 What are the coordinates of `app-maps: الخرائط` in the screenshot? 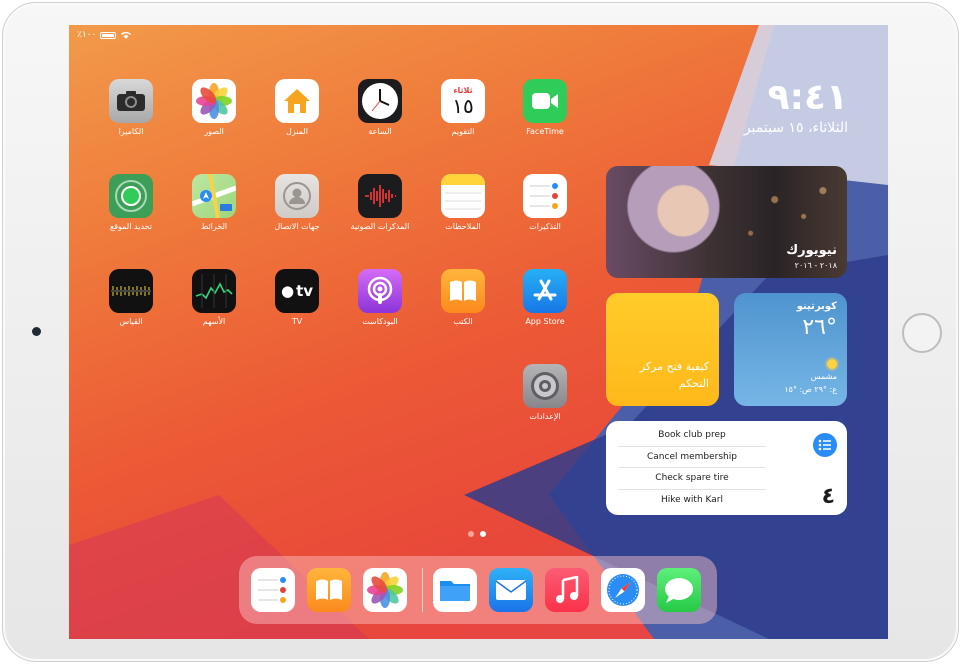 It's located at (214, 202).